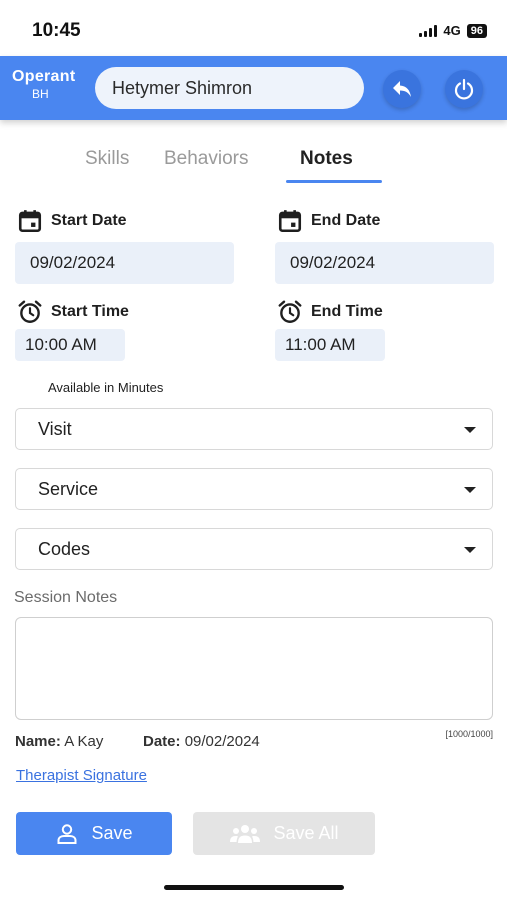 Image resolution: width=507 pixels, height=900 pixels. What do you see at coordinates (206, 159) in the screenshot?
I see `tab-behaviors: Behaviors` at bounding box center [206, 159].